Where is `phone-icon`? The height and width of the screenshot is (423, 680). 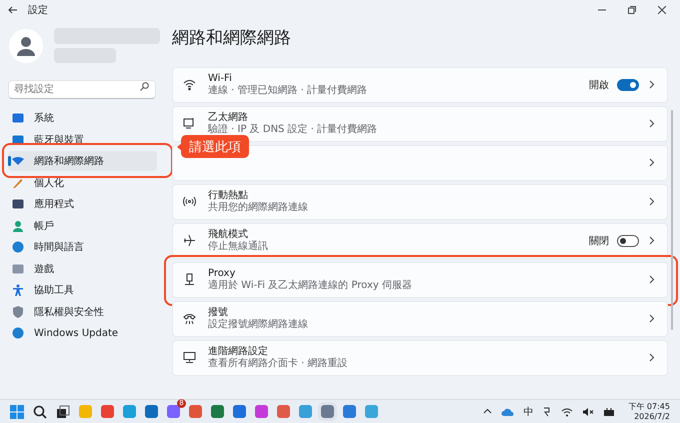
phone-icon is located at coordinates (189, 319).